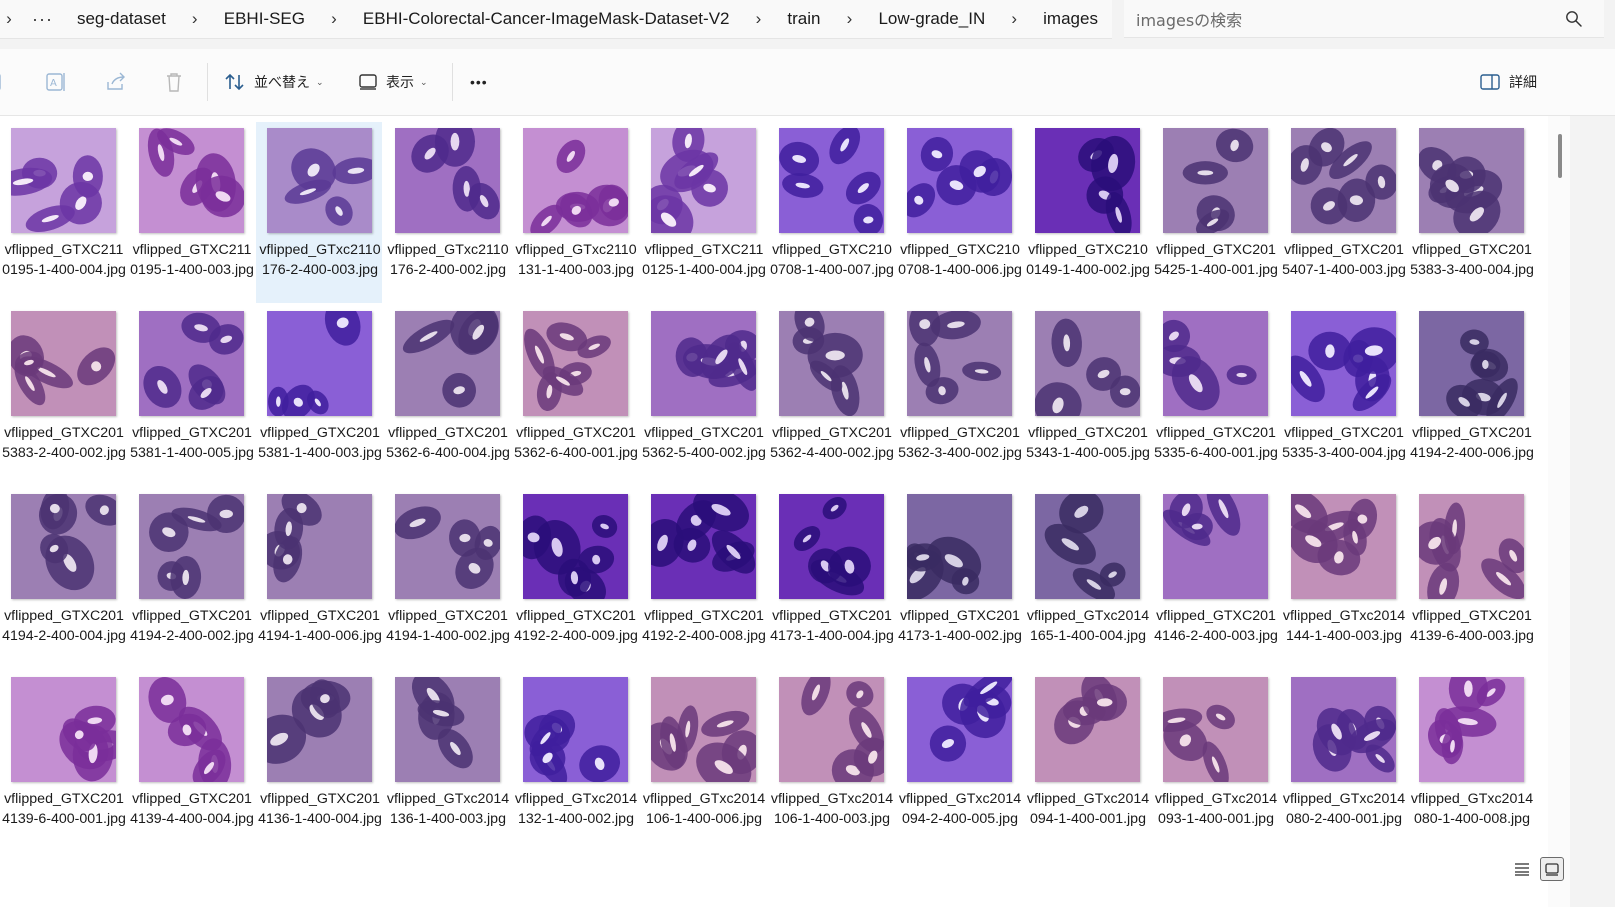 This screenshot has width=1615, height=907. I want to click on file-item: vflipped_GTxc2014165-1-400-004.jpg, so click(1087, 578).